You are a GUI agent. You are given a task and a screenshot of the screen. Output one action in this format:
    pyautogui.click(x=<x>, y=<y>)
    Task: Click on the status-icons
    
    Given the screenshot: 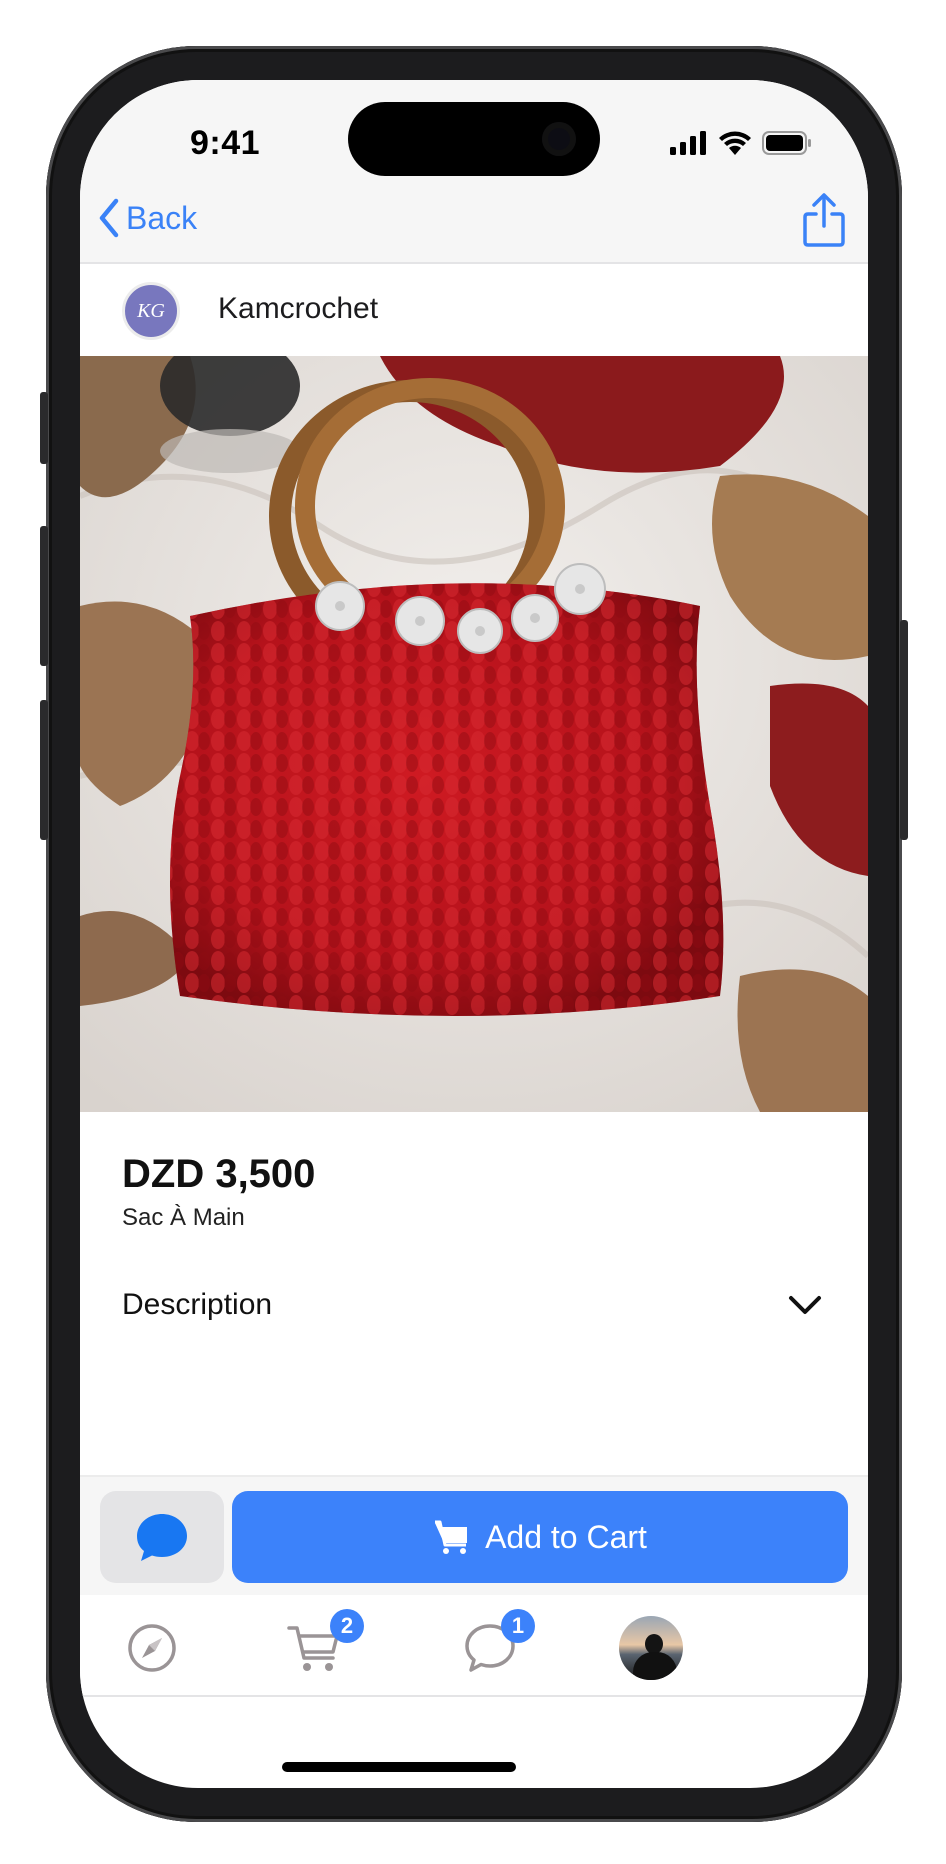 What is the action you would take?
    pyautogui.click(x=741, y=143)
    